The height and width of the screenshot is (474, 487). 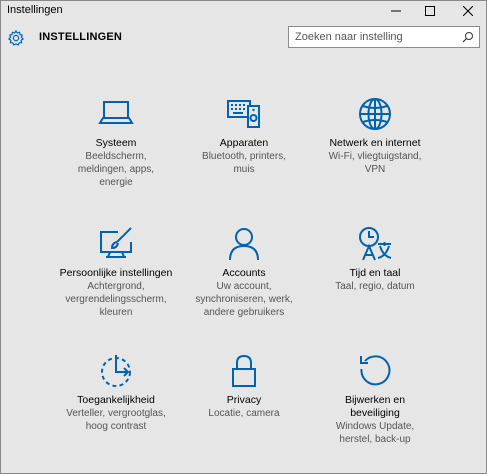 I want to click on tile-desc-line: Taal, regio, datum, so click(x=375, y=286).